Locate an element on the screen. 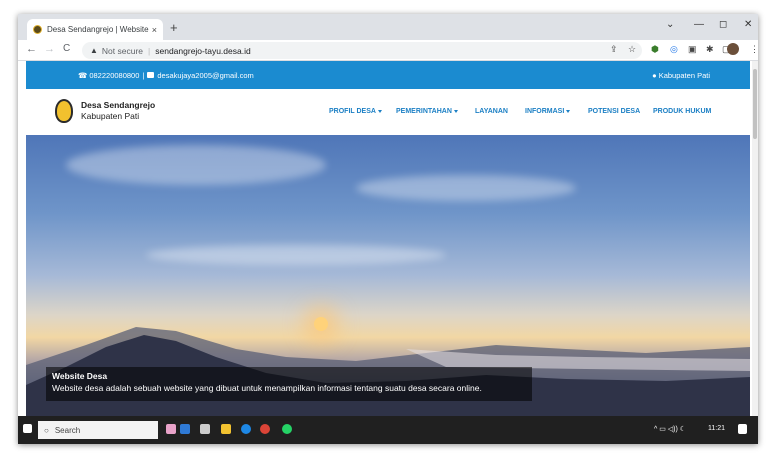 The width and height of the screenshot is (783, 456). search-placeholder: Search is located at coordinates (67, 430).